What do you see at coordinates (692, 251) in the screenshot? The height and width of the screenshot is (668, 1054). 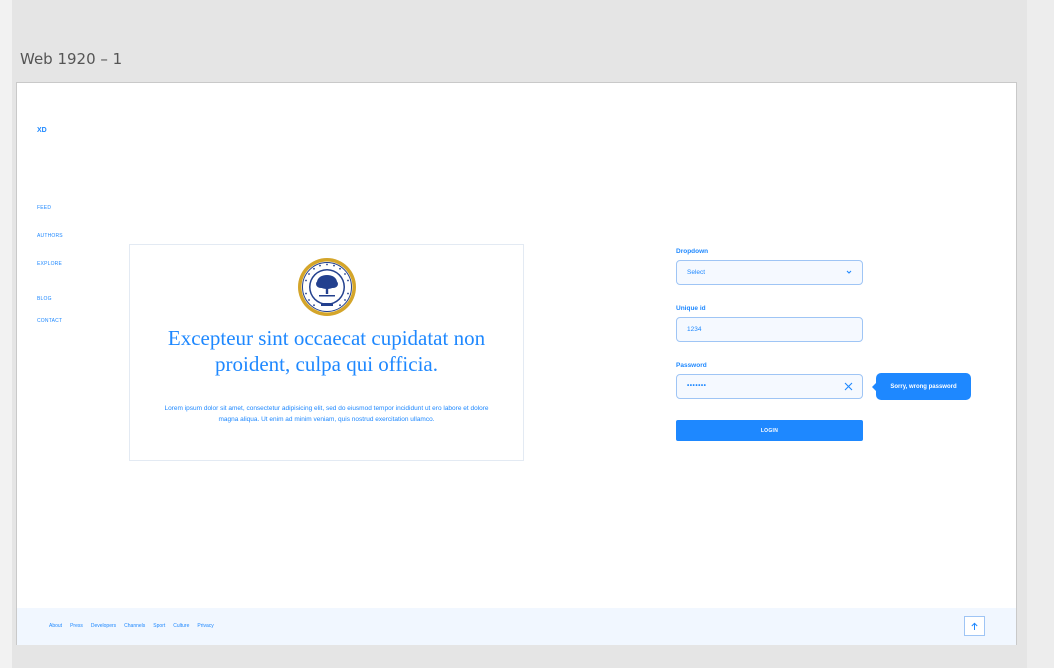 I see `dropdown-label: Dropdown` at bounding box center [692, 251].